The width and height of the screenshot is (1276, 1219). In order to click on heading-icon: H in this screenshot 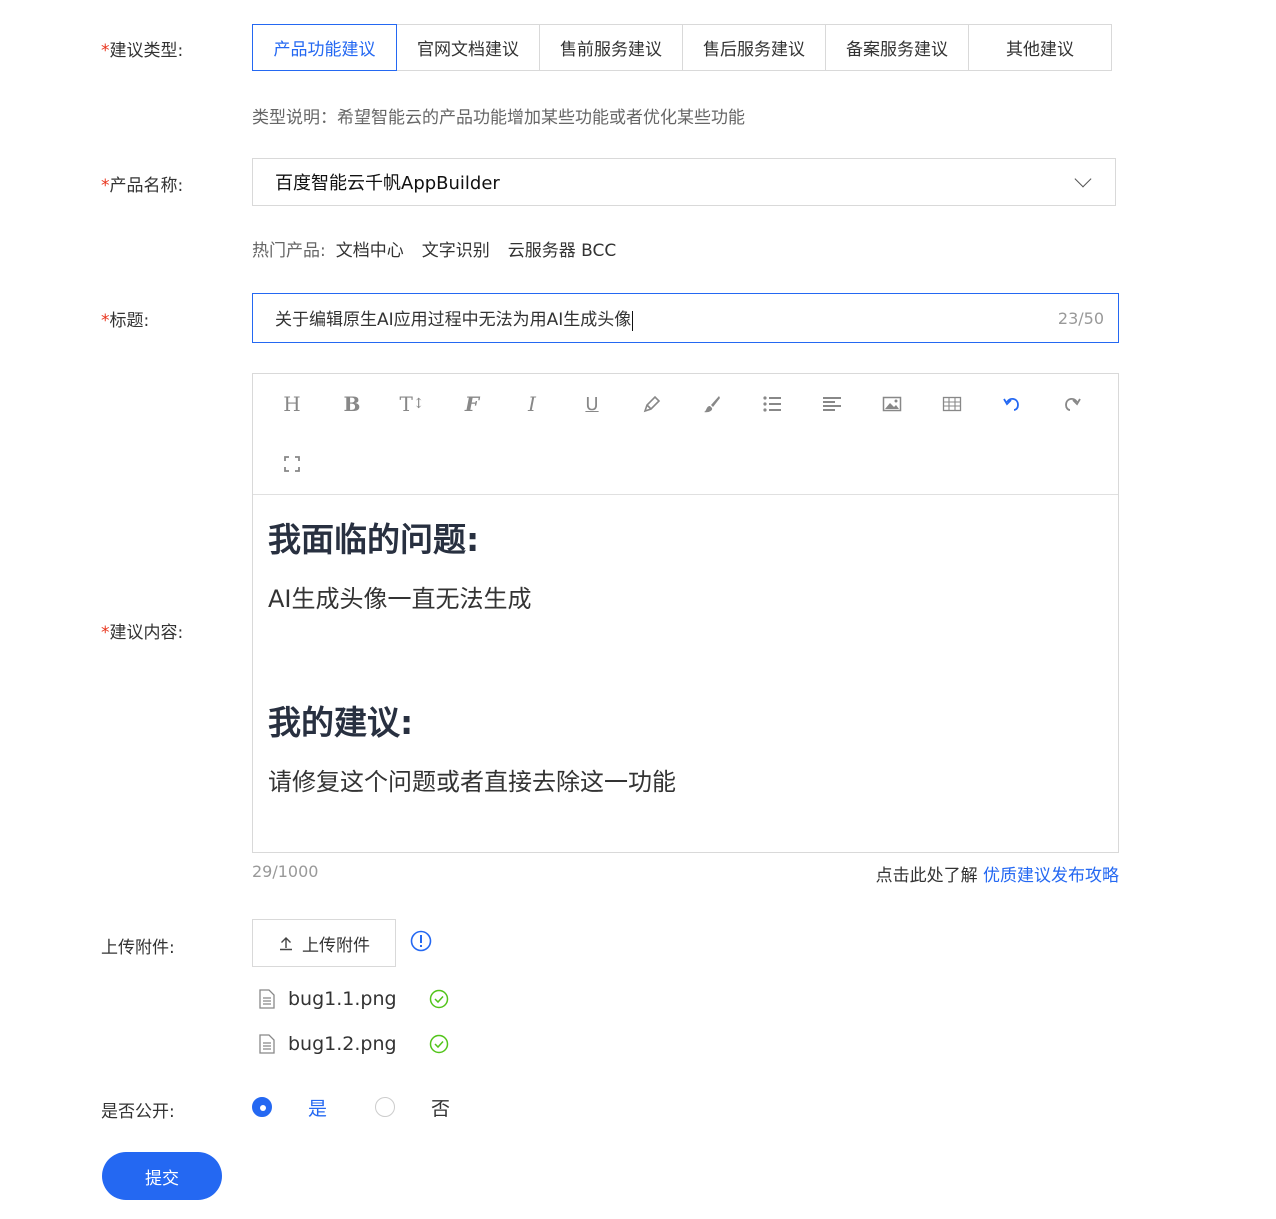, I will do `click(292, 404)`.